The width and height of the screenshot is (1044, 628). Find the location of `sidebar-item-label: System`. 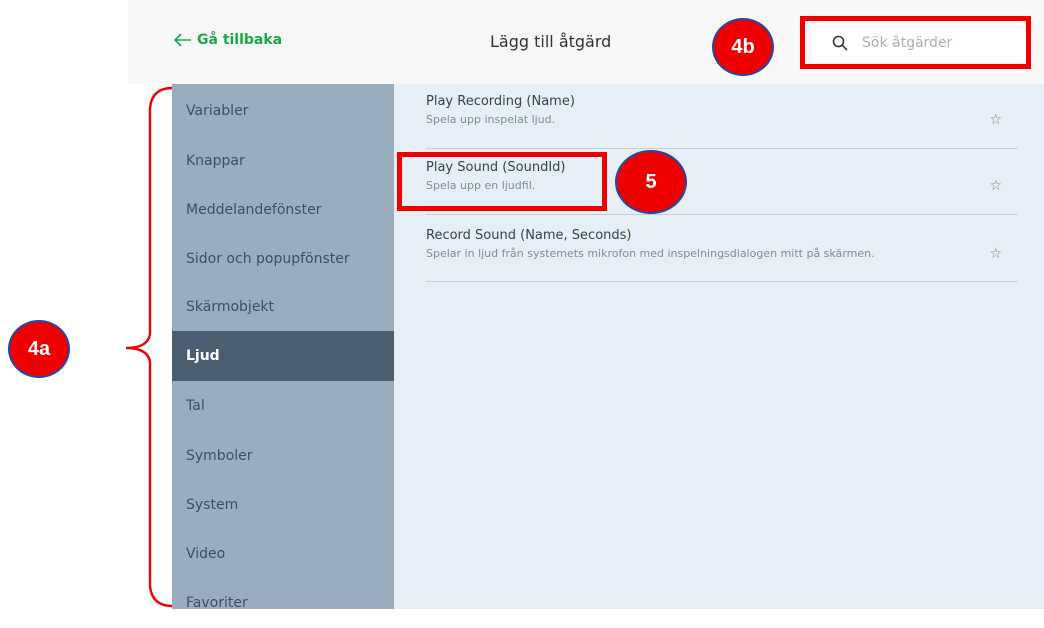

sidebar-item-label: System is located at coordinates (212, 505).